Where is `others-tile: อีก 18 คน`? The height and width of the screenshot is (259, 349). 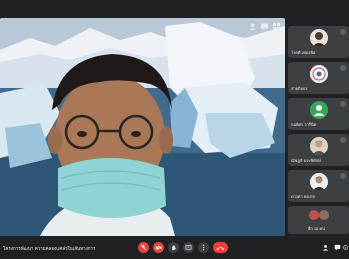
others-tile: อีก 18 คน is located at coordinates (318, 220).